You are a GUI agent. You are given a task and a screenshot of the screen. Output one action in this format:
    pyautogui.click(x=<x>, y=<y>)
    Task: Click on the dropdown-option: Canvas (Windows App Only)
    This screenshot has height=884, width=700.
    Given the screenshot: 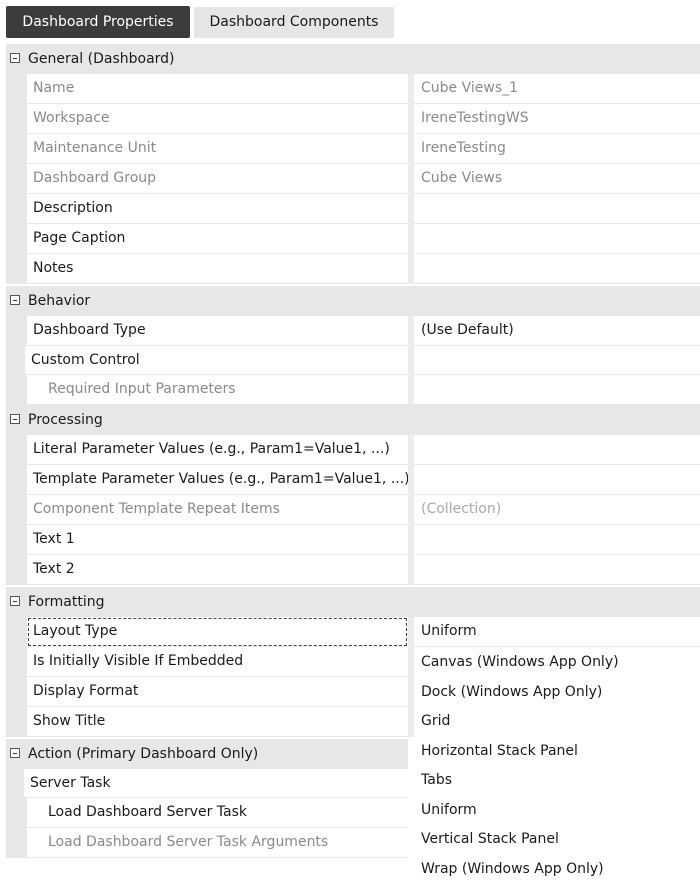 What is the action you would take?
    pyautogui.click(x=557, y=663)
    